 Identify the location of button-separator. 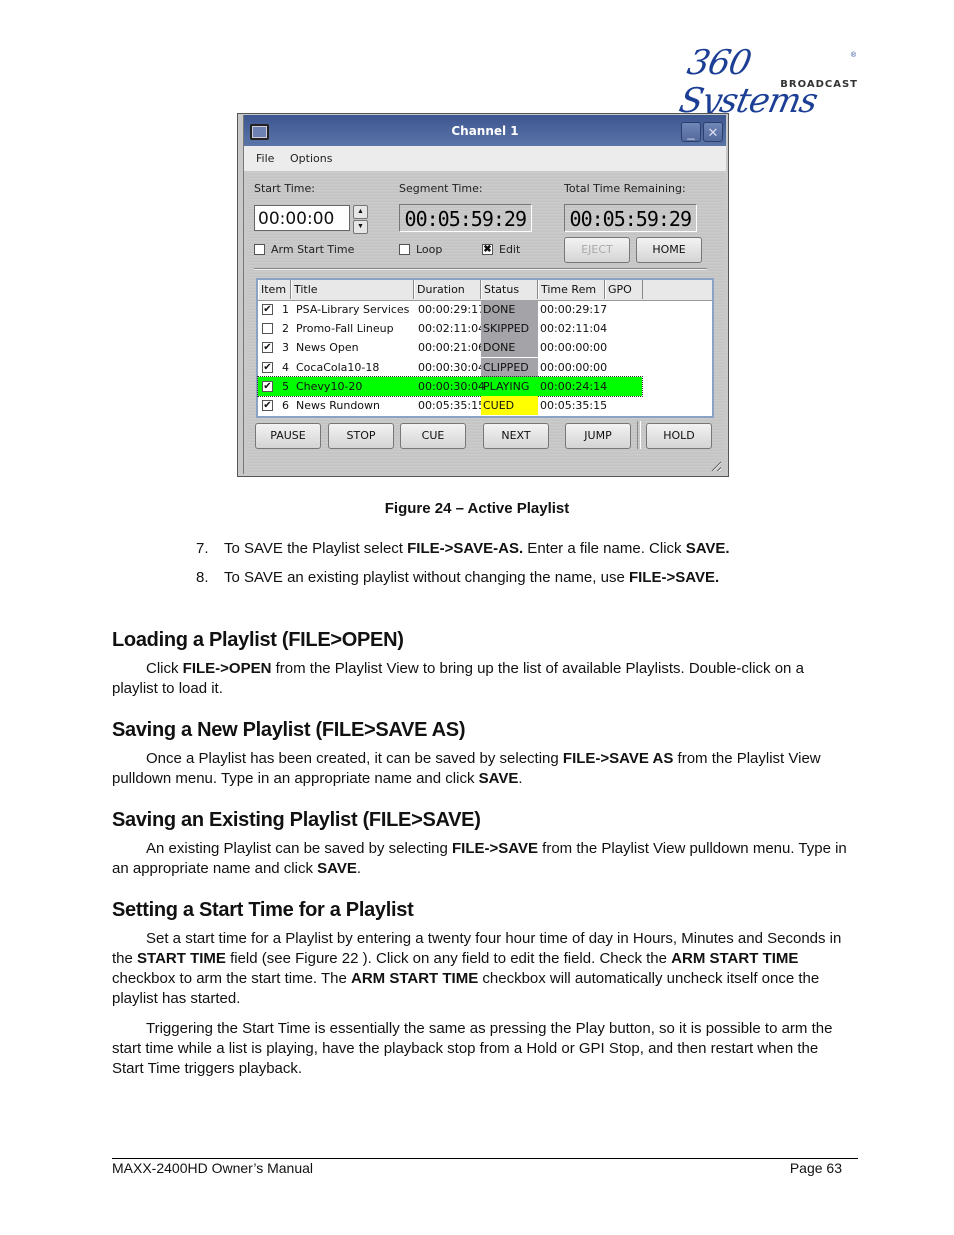
(639, 435).